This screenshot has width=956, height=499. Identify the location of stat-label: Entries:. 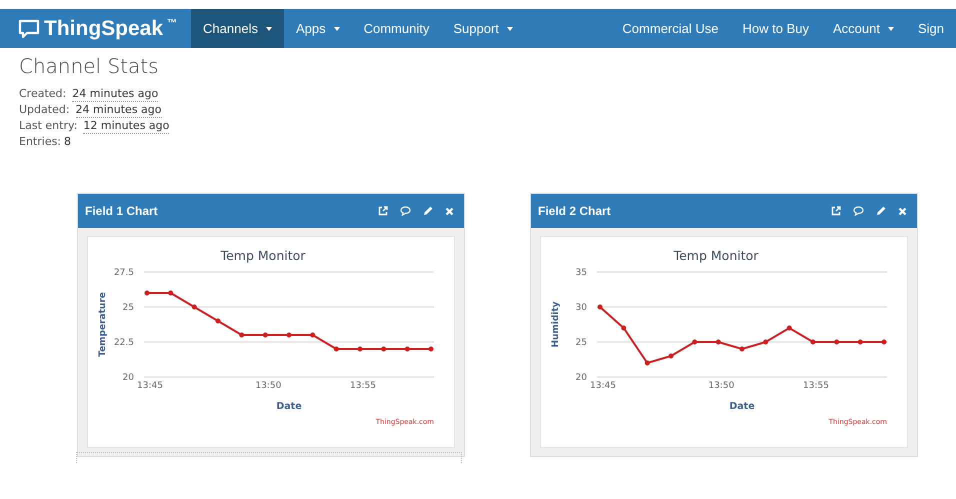
(40, 141).